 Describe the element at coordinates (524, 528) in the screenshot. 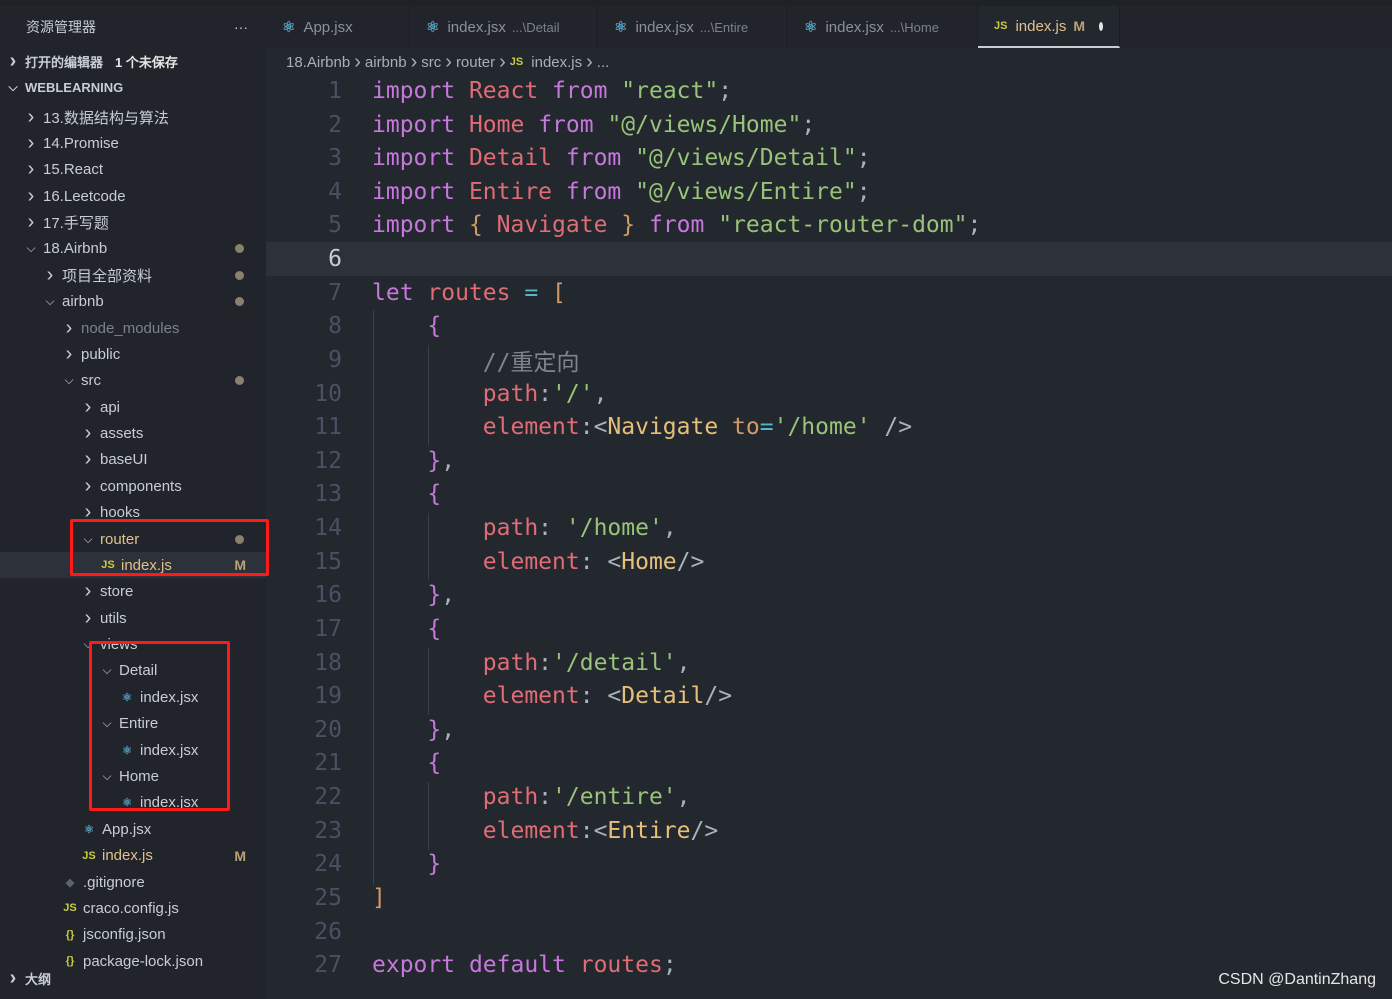

I see `line-text: path: '/home',` at that location.